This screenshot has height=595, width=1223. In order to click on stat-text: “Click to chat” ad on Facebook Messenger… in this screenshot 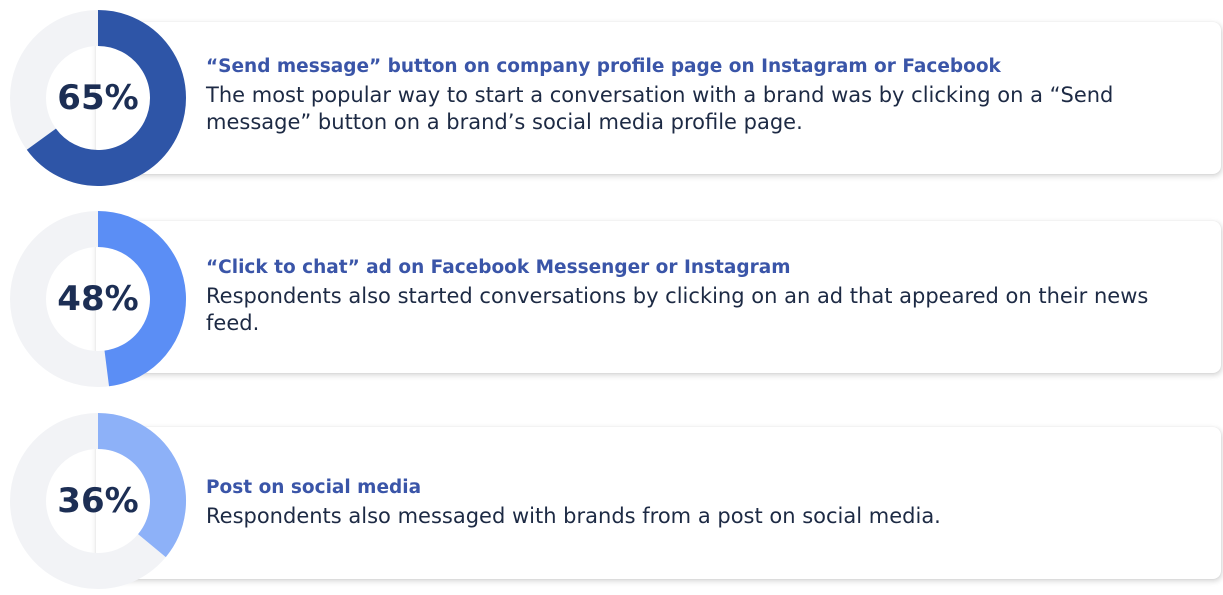, I will do `click(701, 296)`.